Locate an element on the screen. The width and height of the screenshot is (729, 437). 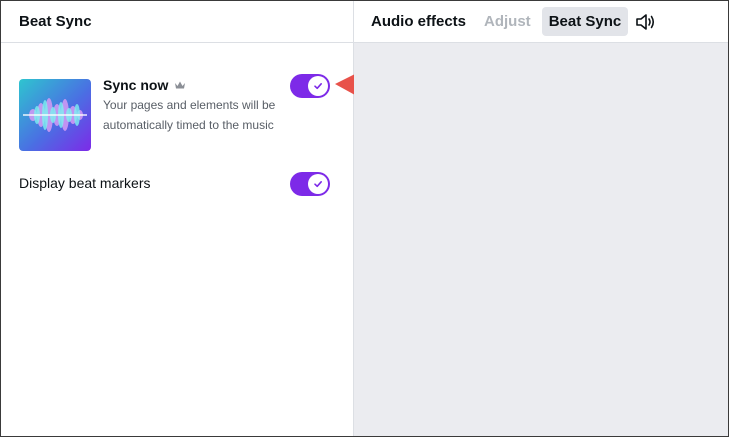
sync-now-title-row: Sync now is located at coordinates (198, 85).